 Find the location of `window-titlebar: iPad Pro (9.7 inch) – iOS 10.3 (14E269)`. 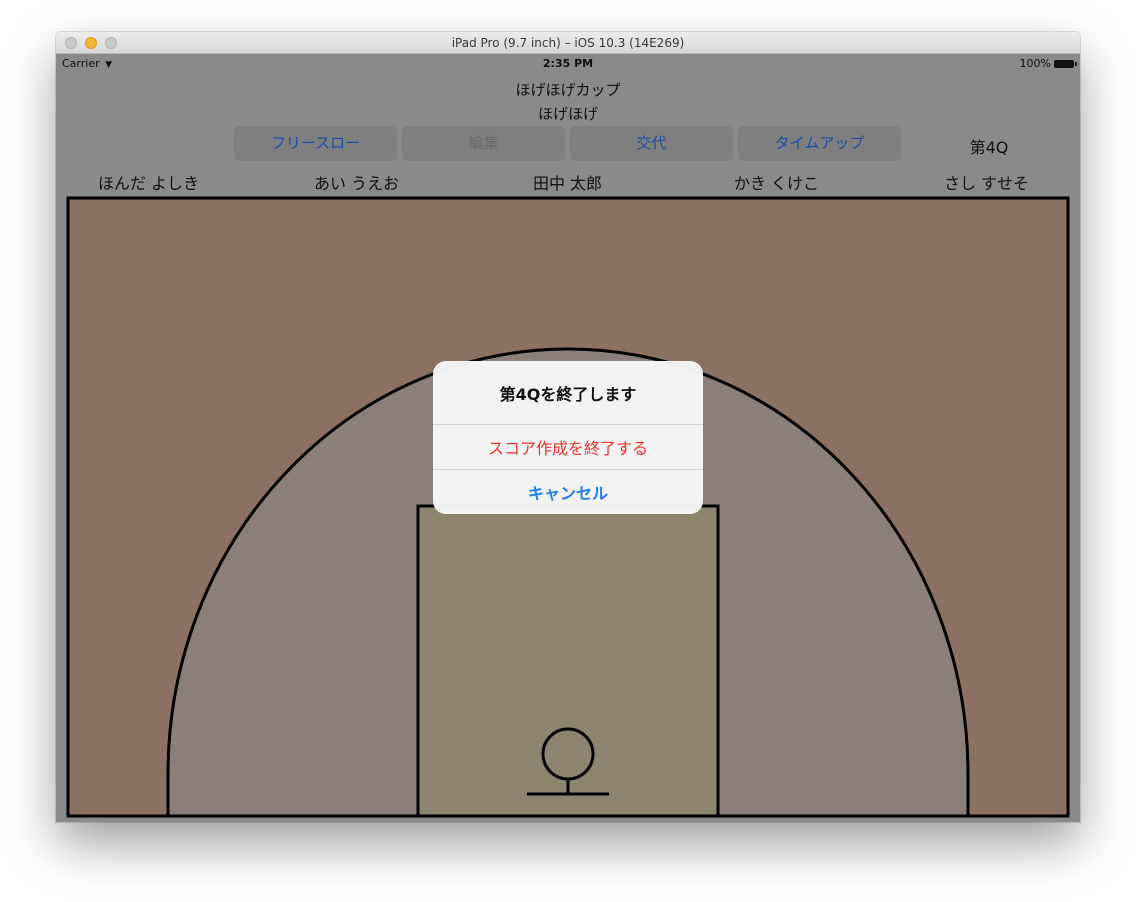

window-titlebar: iPad Pro (9.7 inch) – iOS 10.3 (14E269) is located at coordinates (568, 43).